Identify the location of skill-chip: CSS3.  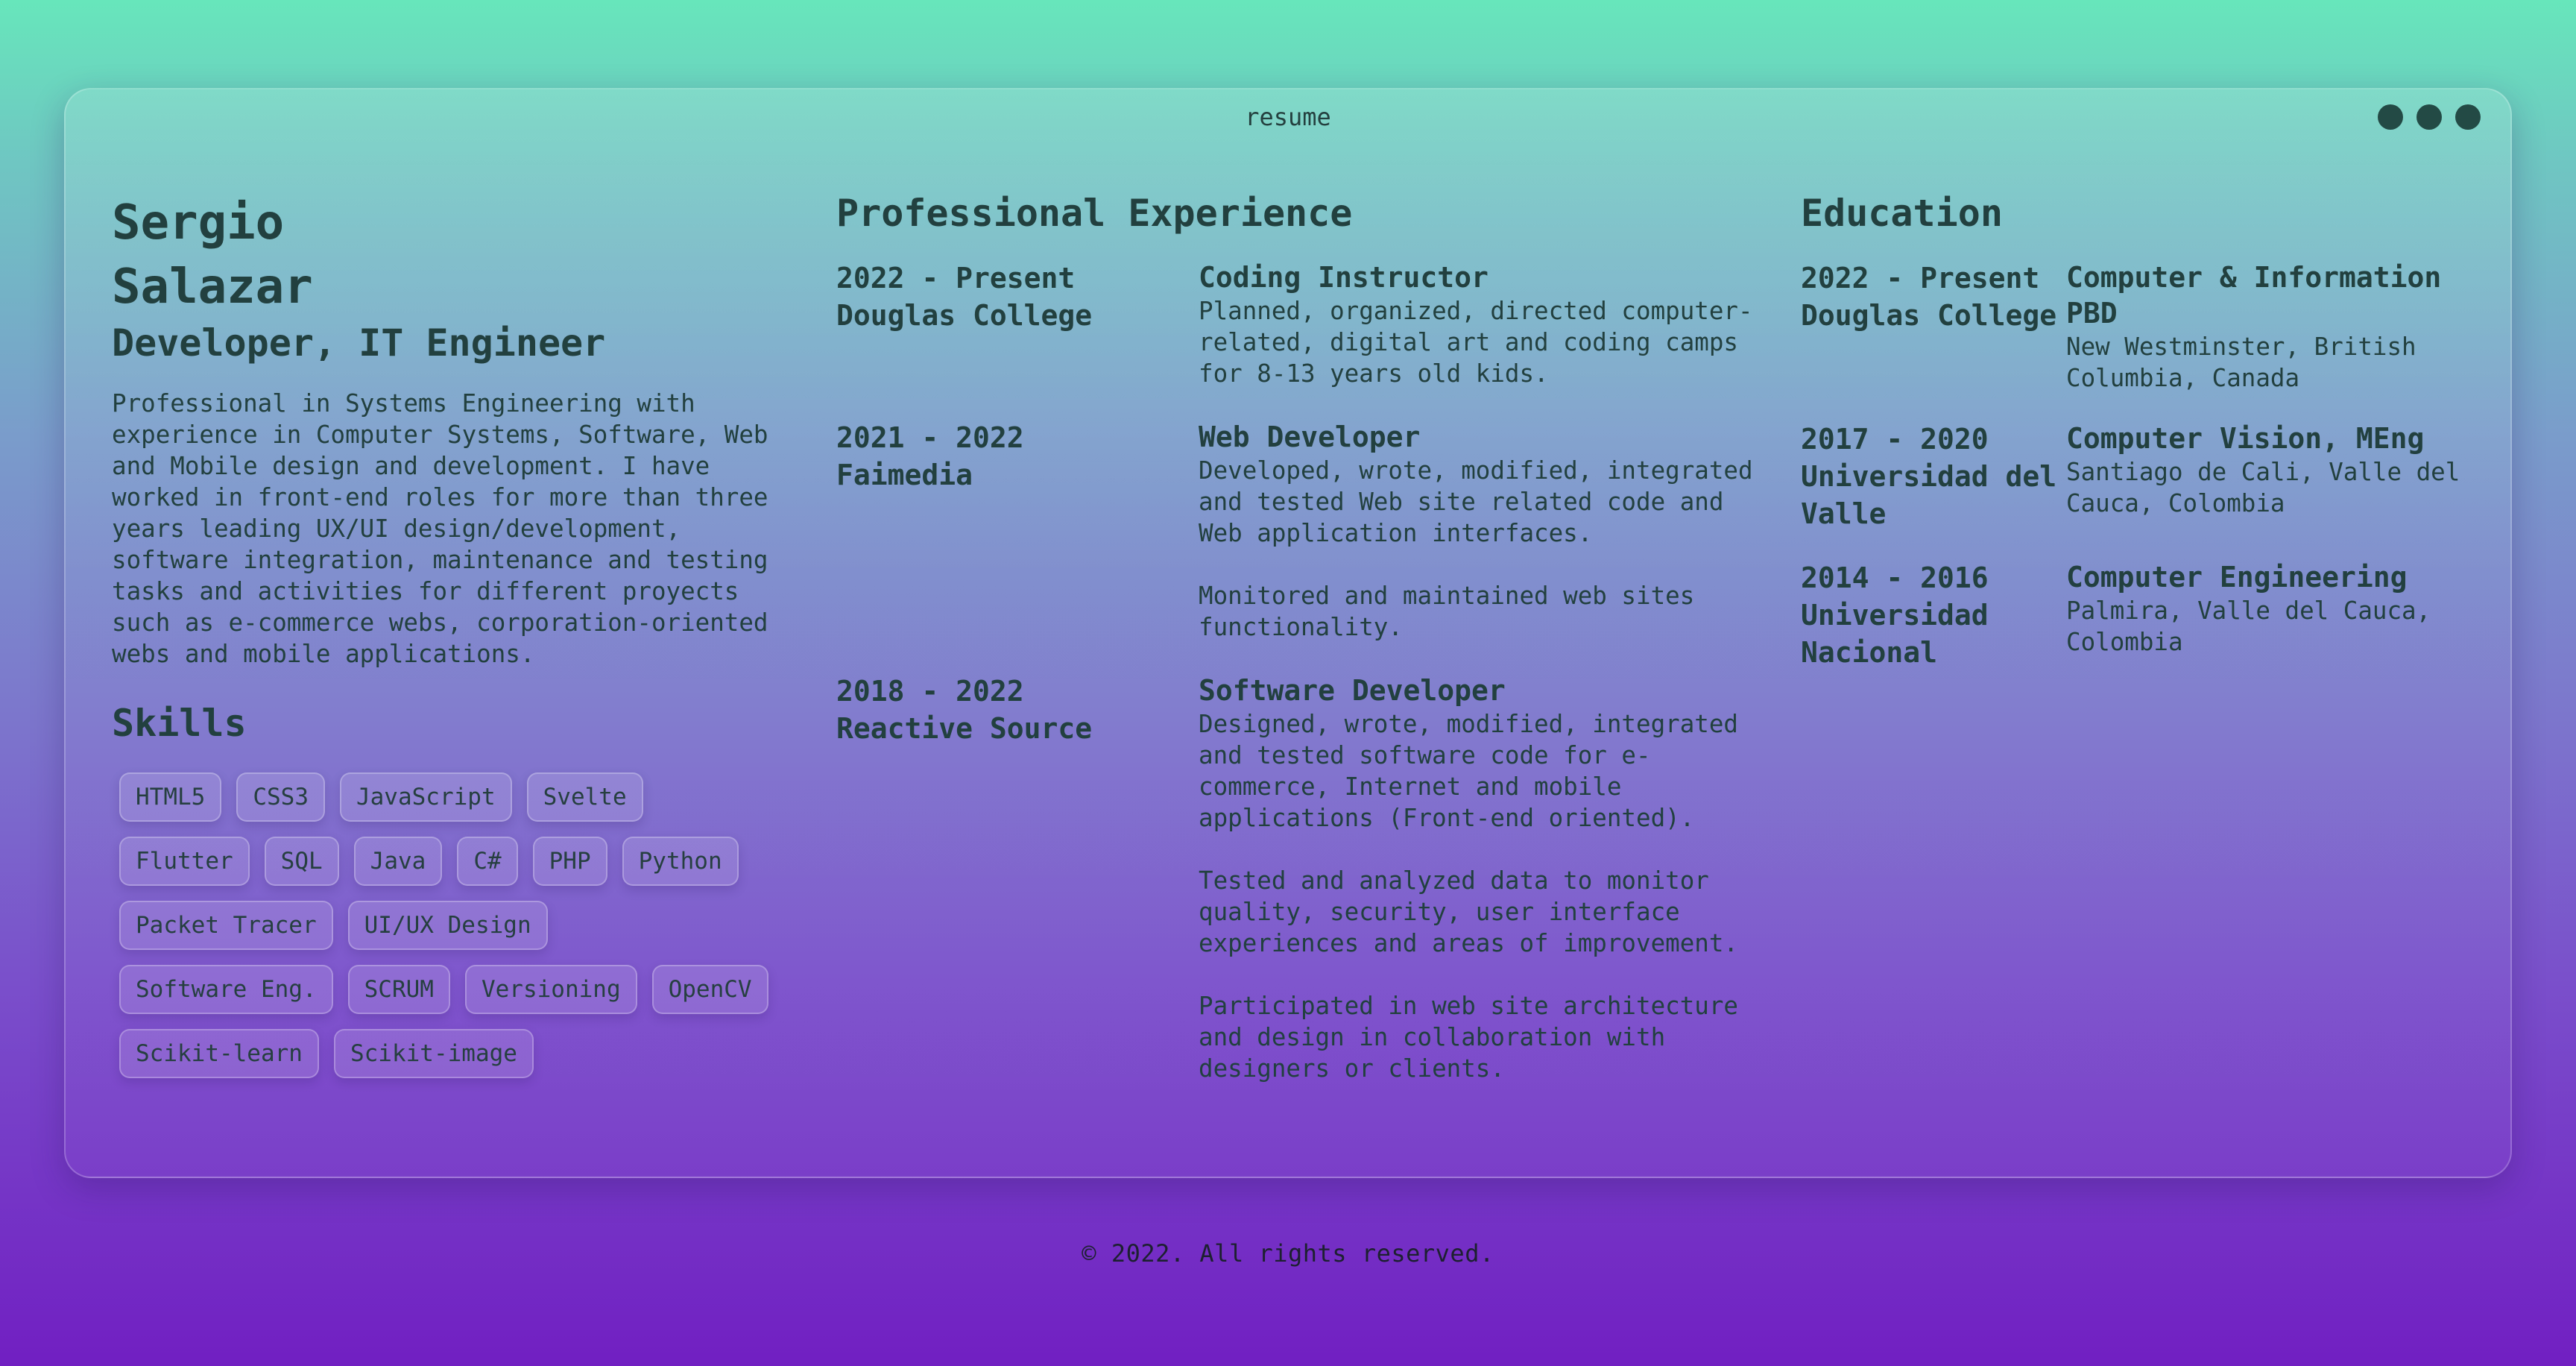
(280, 797).